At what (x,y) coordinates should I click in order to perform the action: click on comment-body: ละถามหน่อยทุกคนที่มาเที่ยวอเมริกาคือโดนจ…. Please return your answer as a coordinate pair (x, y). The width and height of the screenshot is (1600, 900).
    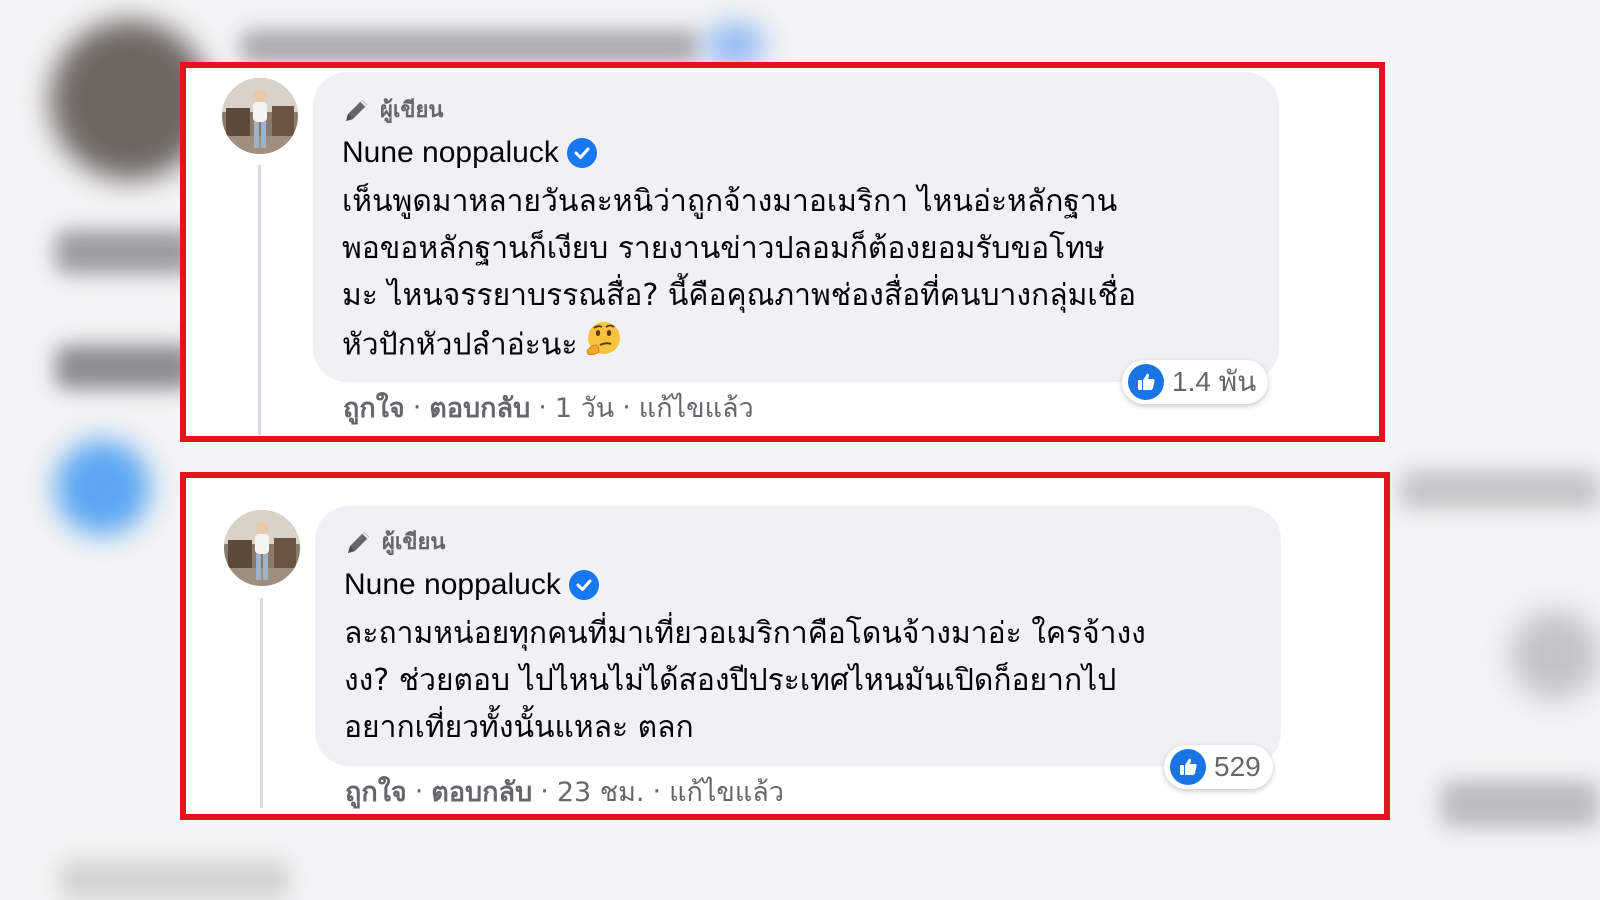
    Looking at the image, I should click on (745, 680).